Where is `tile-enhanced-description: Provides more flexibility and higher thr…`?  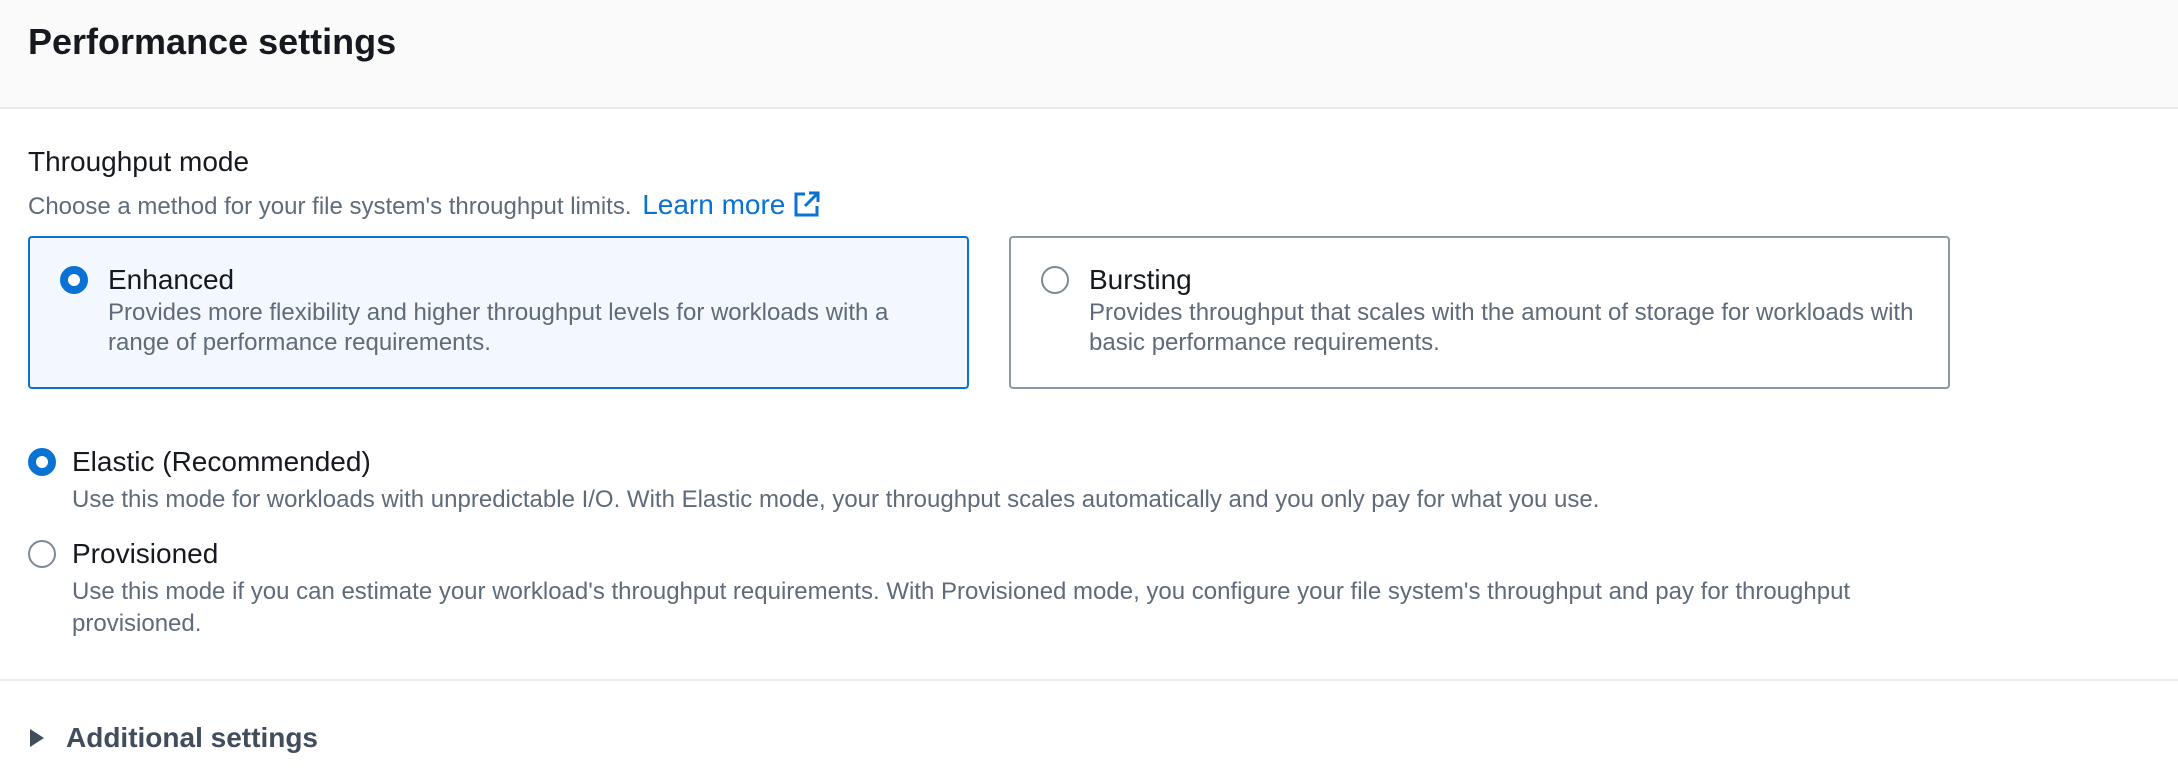 tile-enhanced-description: Provides more flexibility and higher thr… is located at coordinates (498, 327).